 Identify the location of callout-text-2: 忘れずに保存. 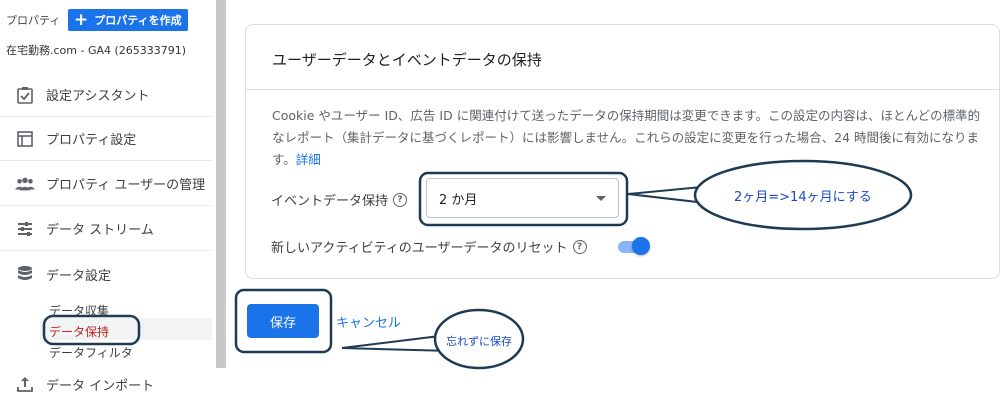
(479, 341).